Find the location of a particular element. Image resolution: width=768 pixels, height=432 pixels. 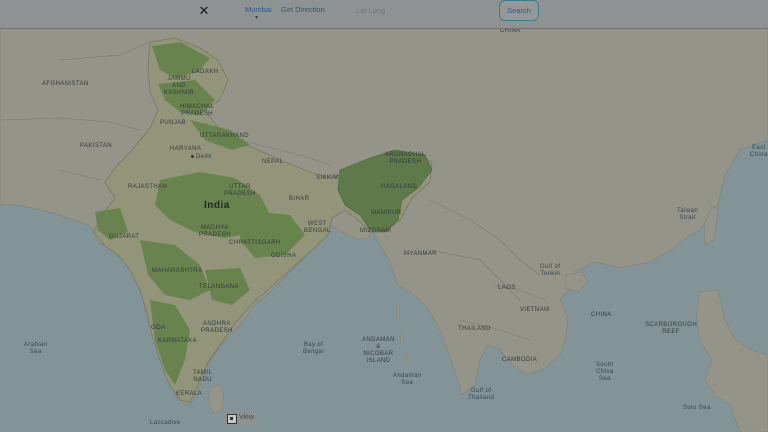

label-chhattisgarh: CHHATTISGARH is located at coordinates (255, 243).